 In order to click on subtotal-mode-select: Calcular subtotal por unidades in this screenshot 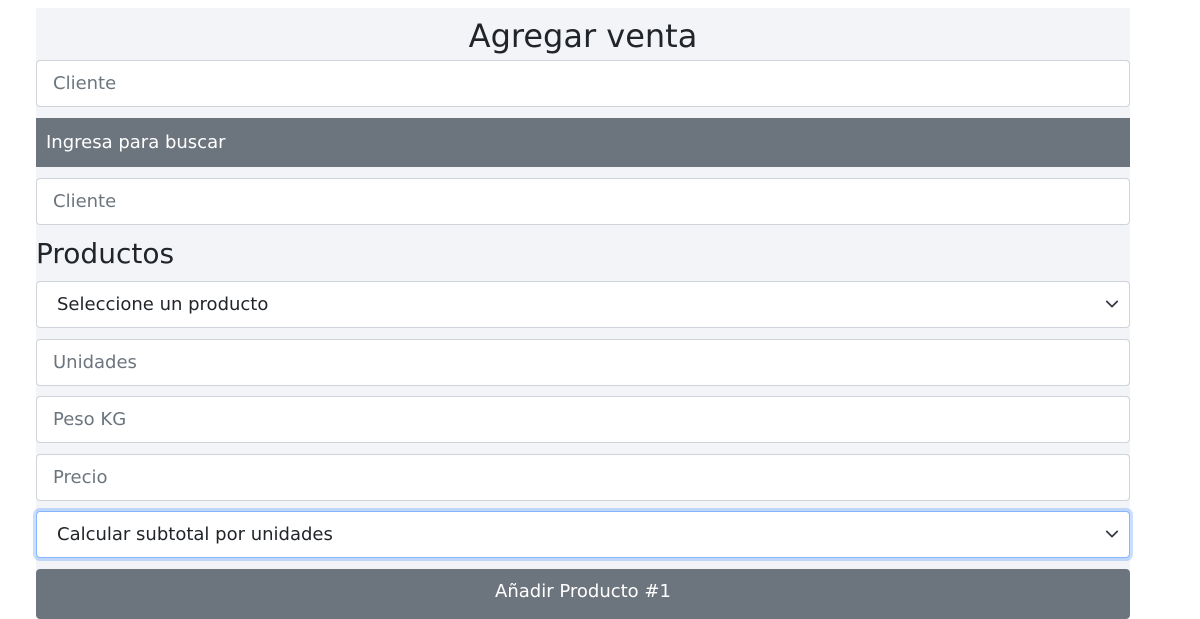, I will do `click(583, 534)`.